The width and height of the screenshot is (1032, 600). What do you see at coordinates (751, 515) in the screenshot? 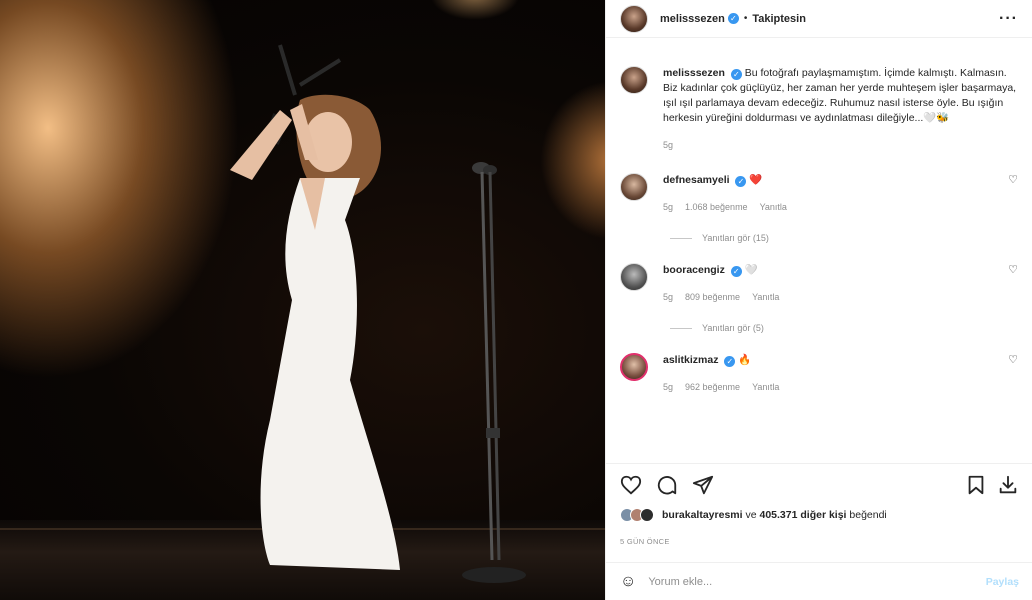
I see `liked-by-connector: ve` at bounding box center [751, 515].